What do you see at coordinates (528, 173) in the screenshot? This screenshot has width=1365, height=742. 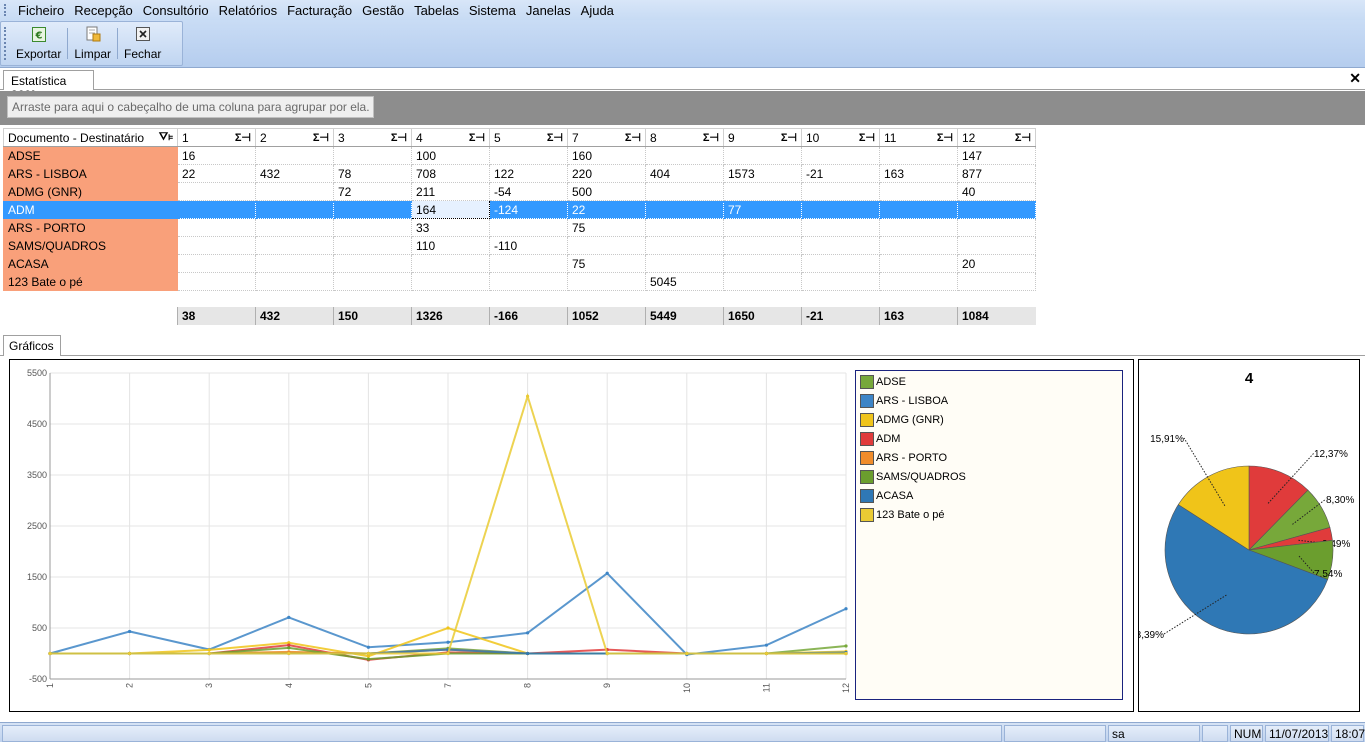 I see `table-cell: 122` at bounding box center [528, 173].